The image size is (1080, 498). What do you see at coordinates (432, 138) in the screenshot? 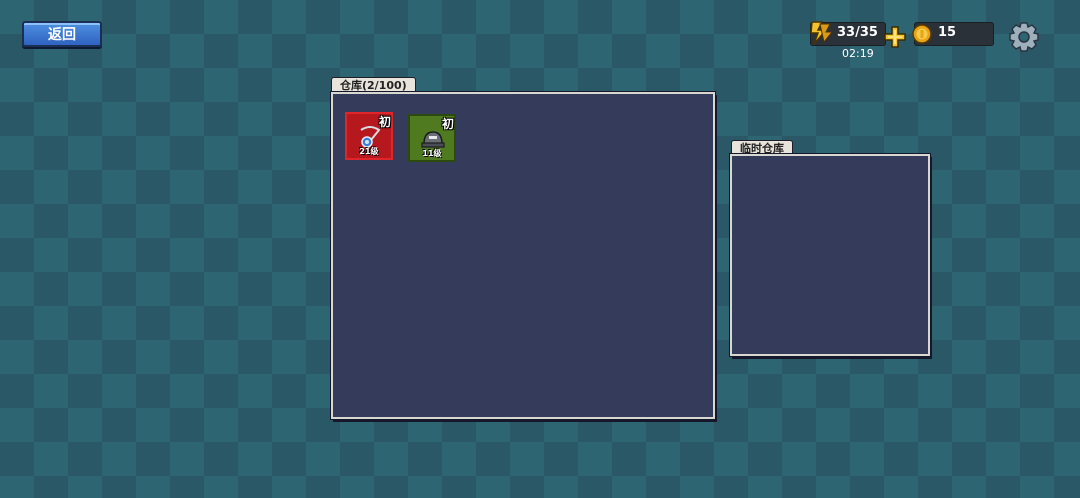
I see `inventory-slot-helmet: 初 11级` at bounding box center [432, 138].